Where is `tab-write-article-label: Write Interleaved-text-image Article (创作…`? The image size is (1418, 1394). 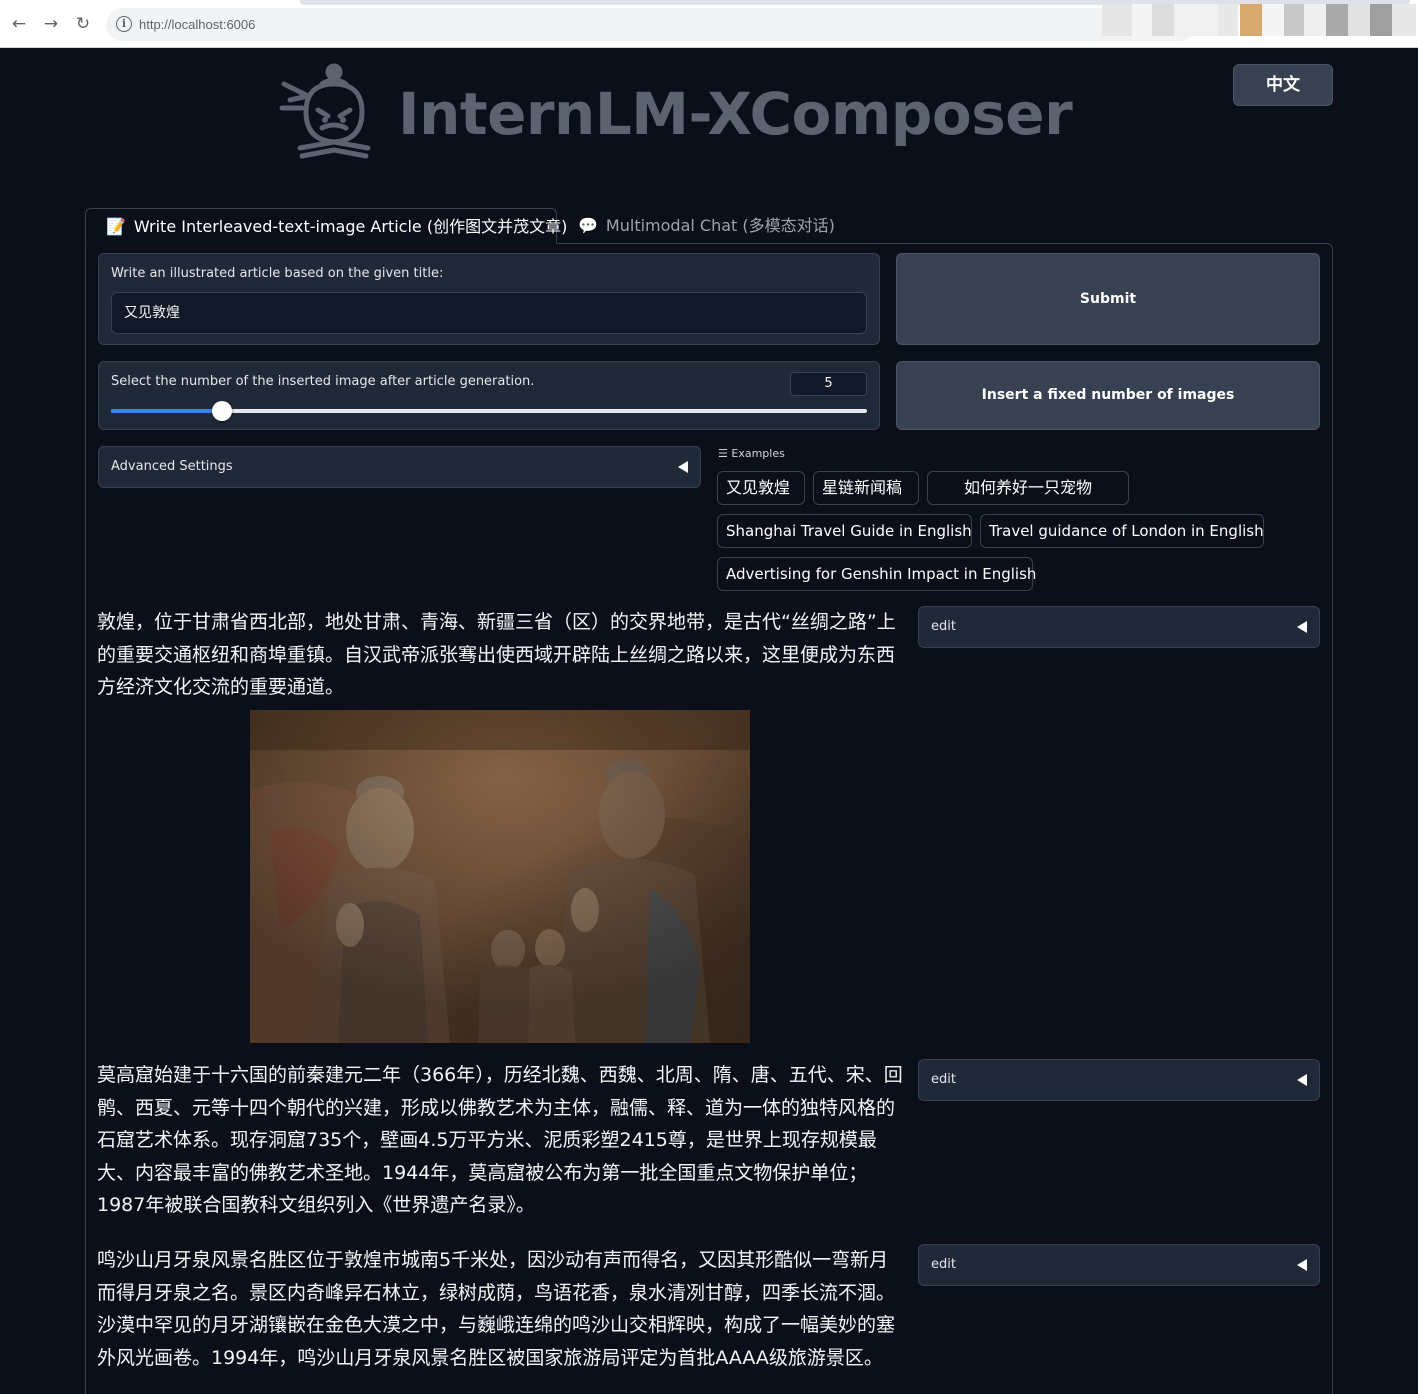 tab-write-article-label: Write Interleaved-text-image Article (创作… is located at coordinates (350, 226).